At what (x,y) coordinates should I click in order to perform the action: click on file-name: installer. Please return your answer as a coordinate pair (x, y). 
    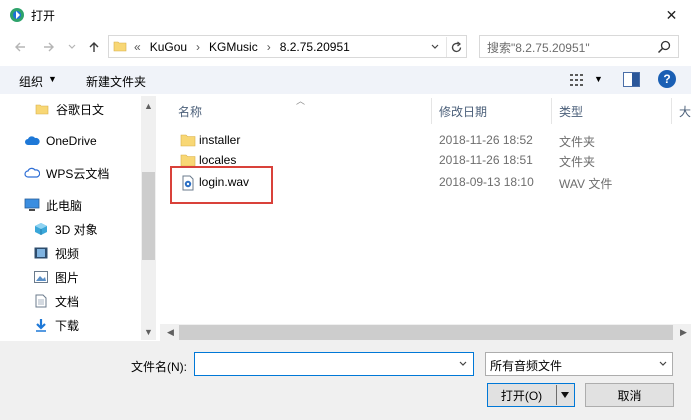
    Looking at the image, I should click on (220, 140).